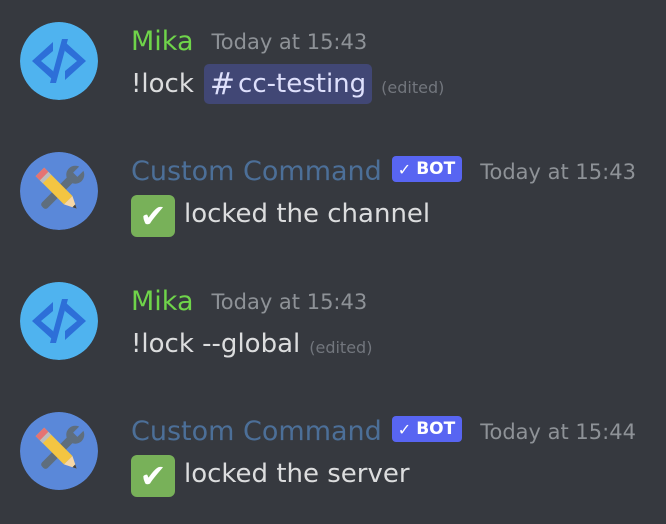  I want to click on channel-mention-label: cc-testing, so click(302, 84).